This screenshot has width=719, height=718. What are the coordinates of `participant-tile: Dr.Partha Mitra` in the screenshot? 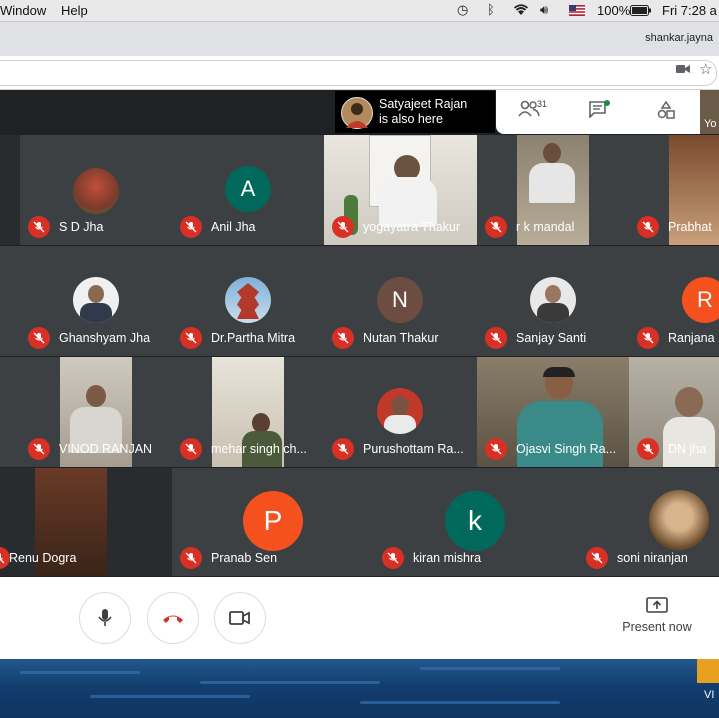 It's located at (248, 301).